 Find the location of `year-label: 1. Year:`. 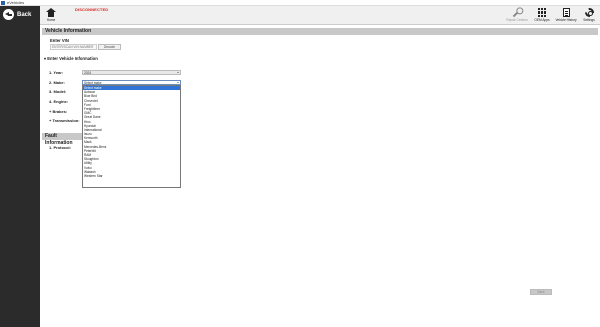

year-label: 1. Year: is located at coordinates (56, 72).